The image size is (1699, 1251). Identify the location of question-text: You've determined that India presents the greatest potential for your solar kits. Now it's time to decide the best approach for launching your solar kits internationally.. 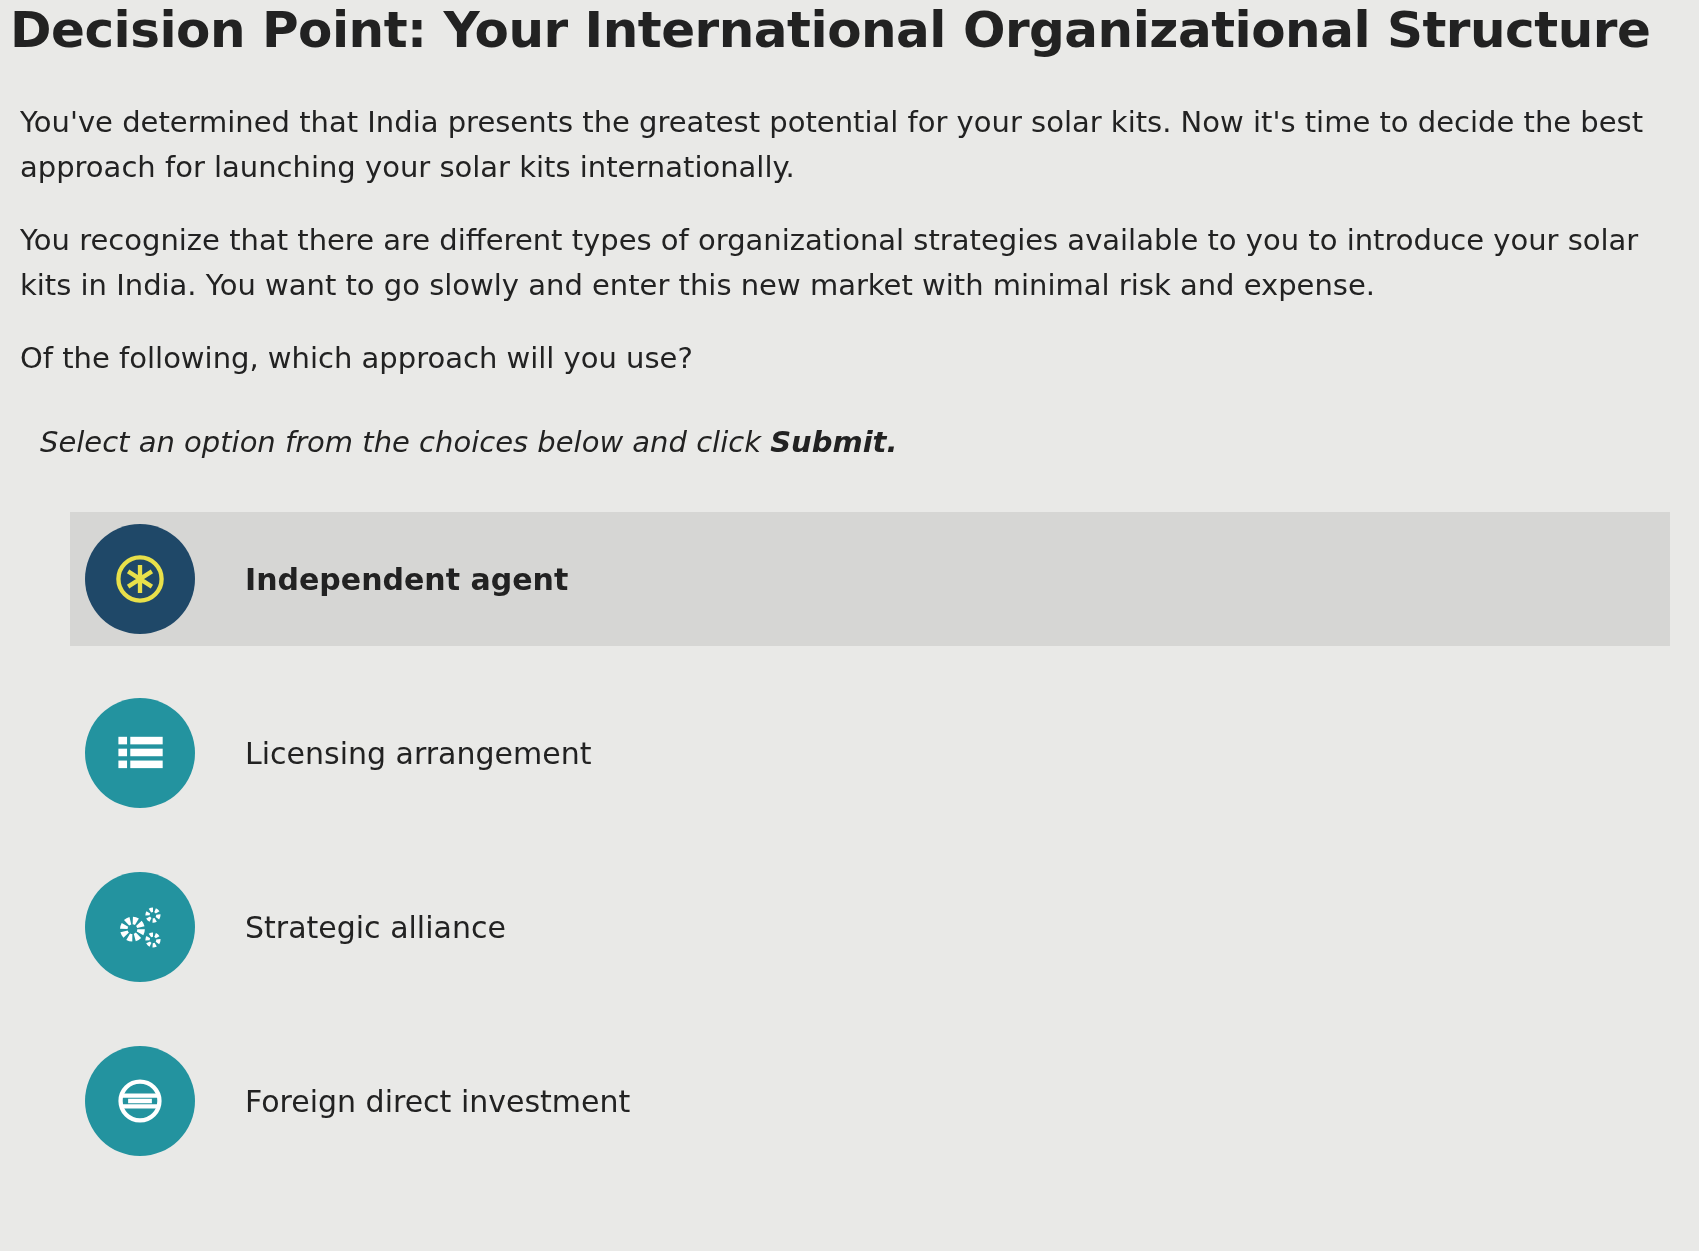
(832, 145).